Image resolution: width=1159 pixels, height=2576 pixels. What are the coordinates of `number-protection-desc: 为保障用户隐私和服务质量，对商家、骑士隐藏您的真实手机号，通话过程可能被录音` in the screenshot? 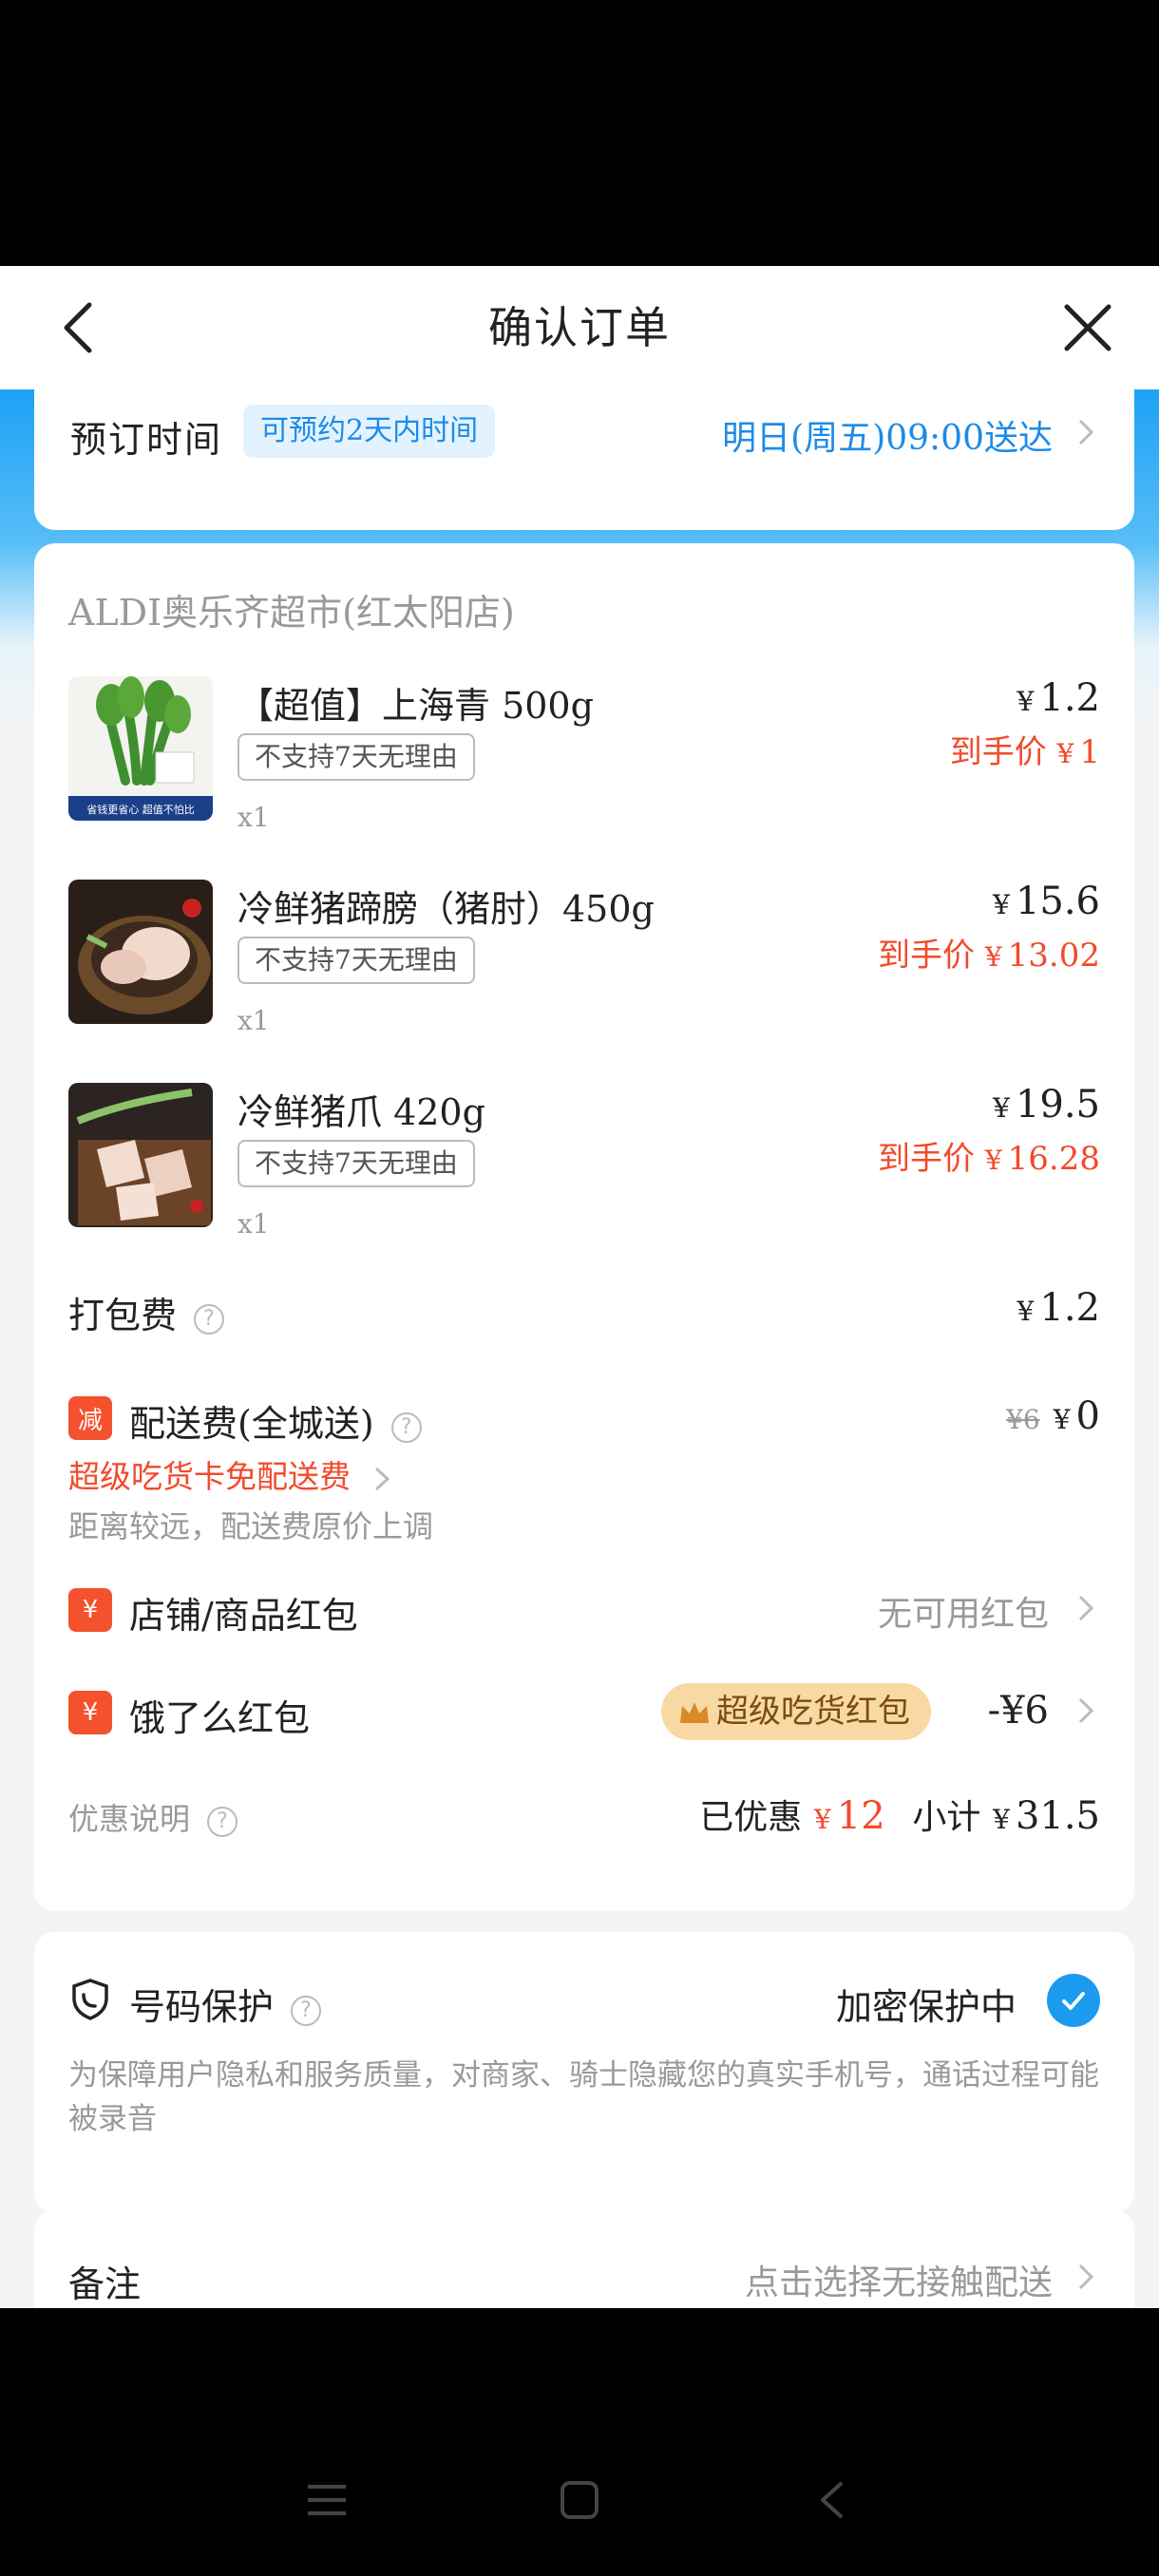 It's located at (583, 2097).